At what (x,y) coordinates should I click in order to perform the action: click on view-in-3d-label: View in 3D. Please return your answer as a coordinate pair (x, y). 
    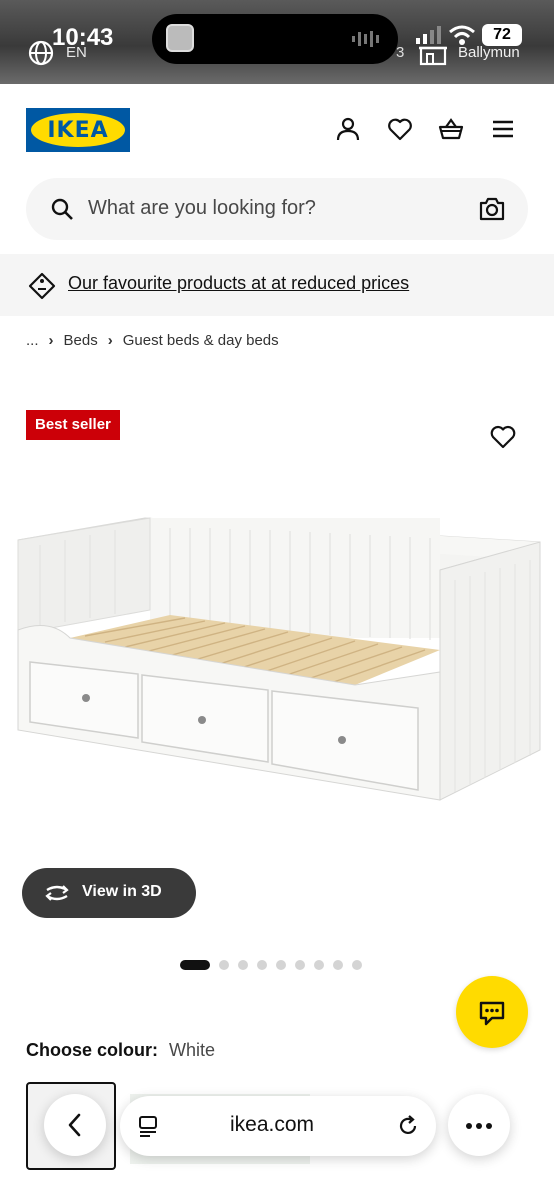
    Looking at the image, I should click on (122, 891).